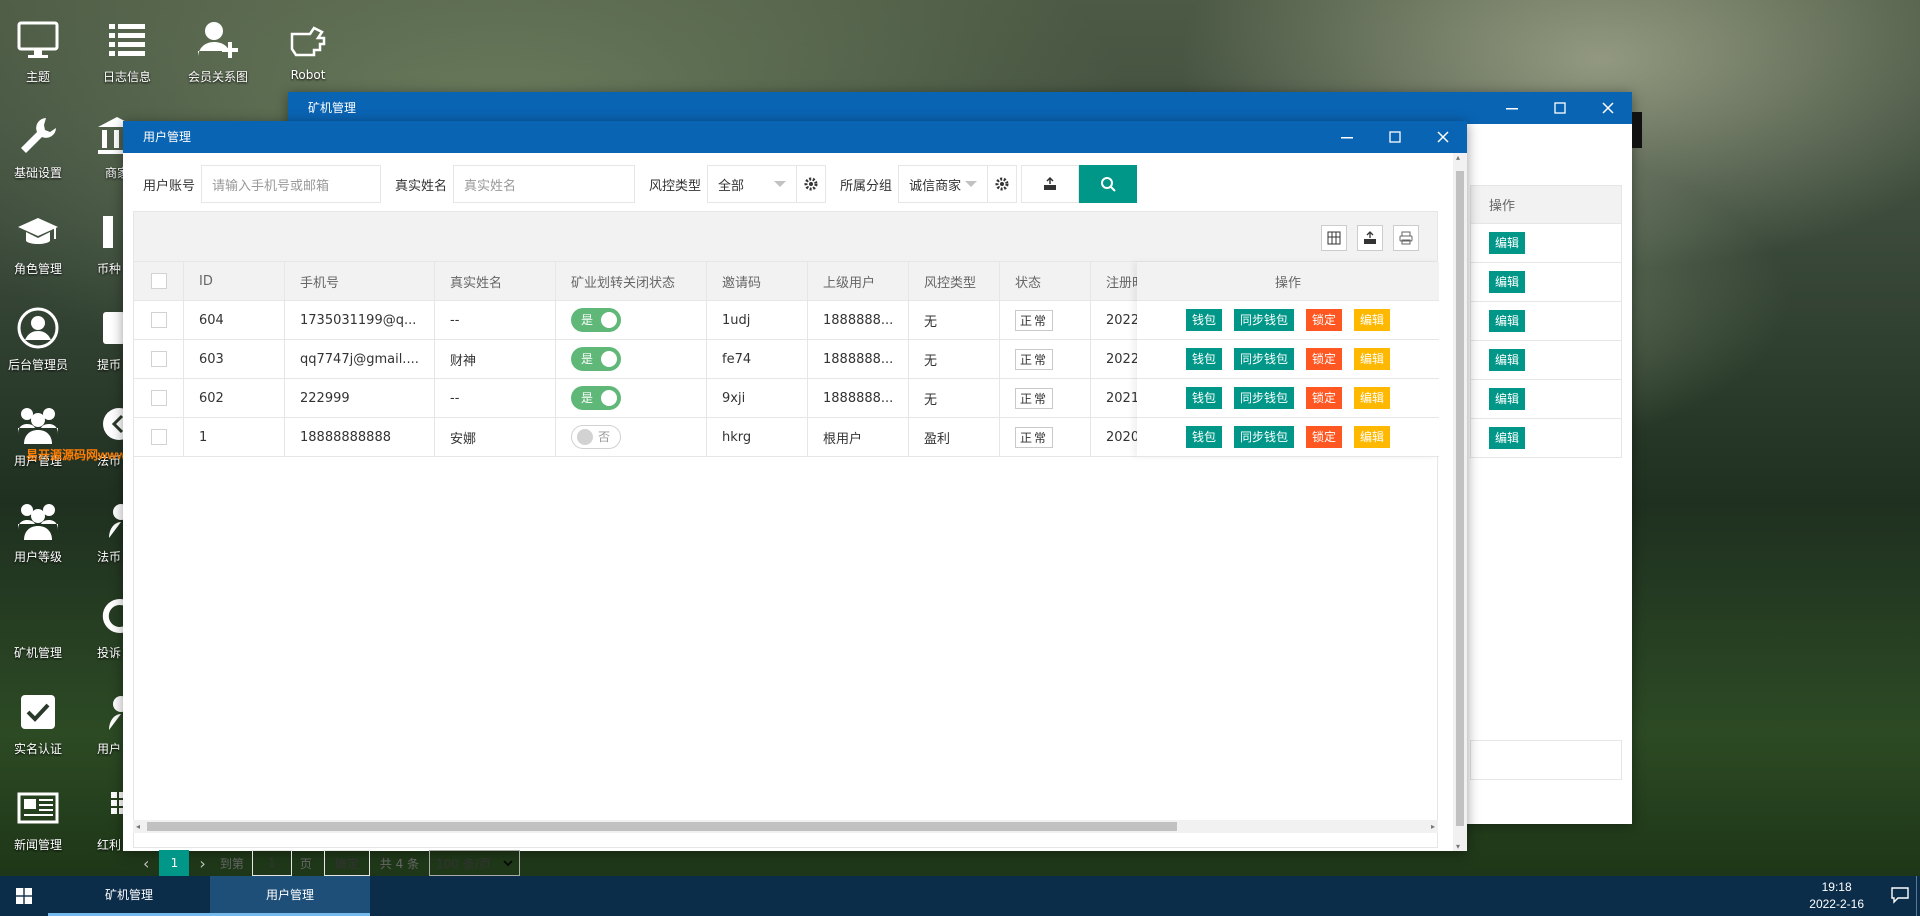  What do you see at coordinates (290, 896) in the screenshot?
I see `taskbar-item-users: 用户管理` at bounding box center [290, 896].